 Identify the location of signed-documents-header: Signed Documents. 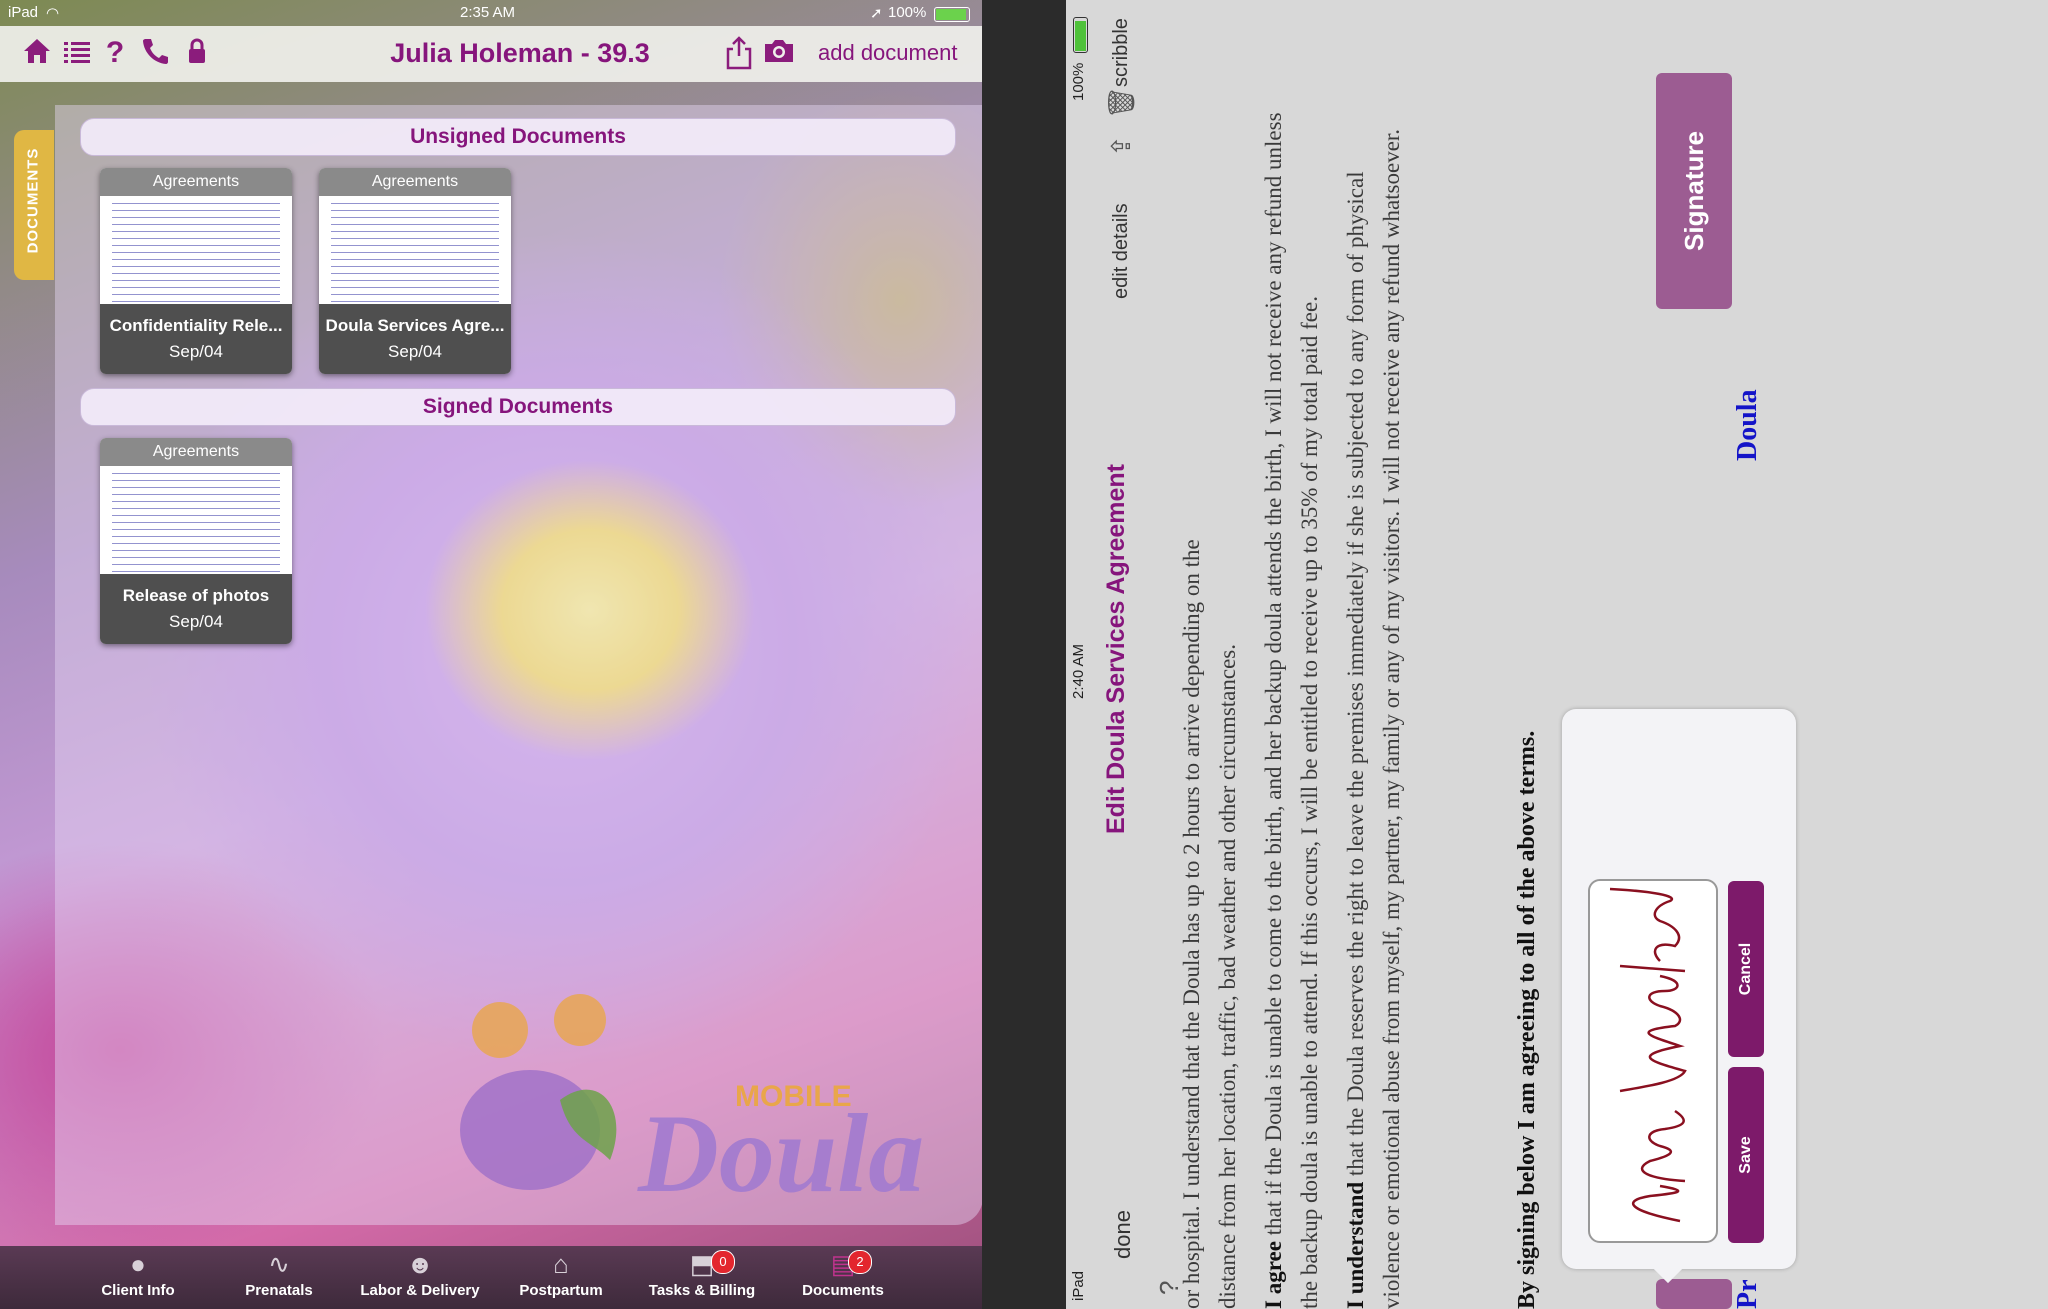
(518, 407).